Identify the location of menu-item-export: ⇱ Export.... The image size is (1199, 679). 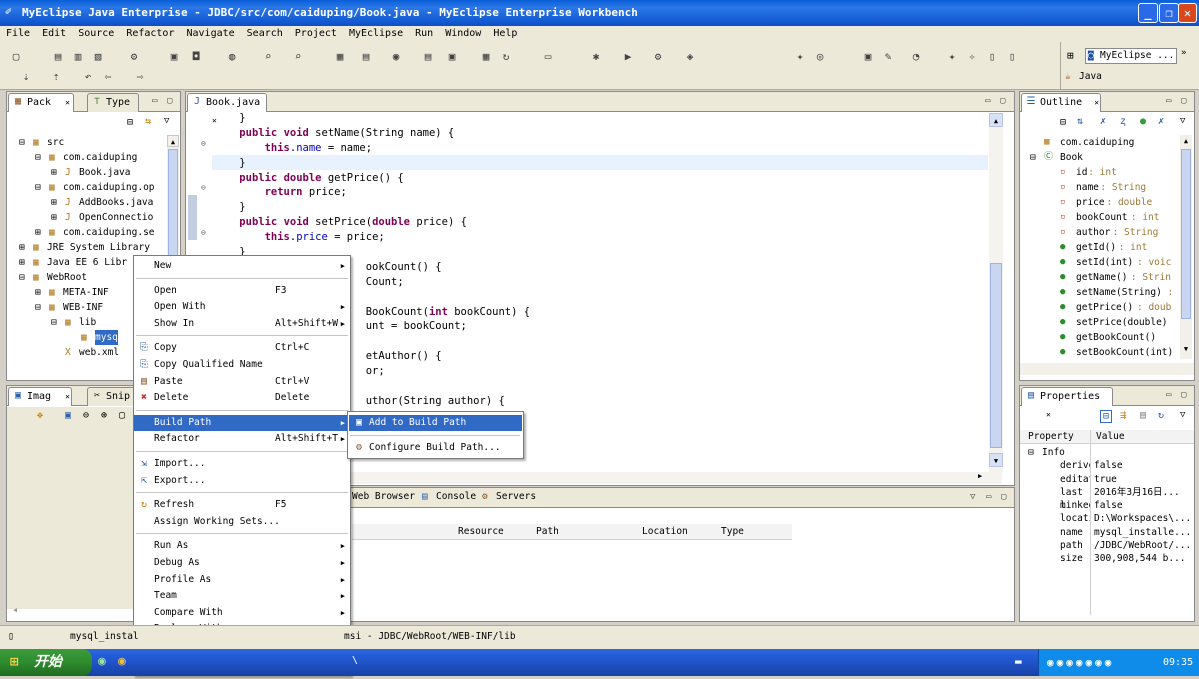
(242, 481).